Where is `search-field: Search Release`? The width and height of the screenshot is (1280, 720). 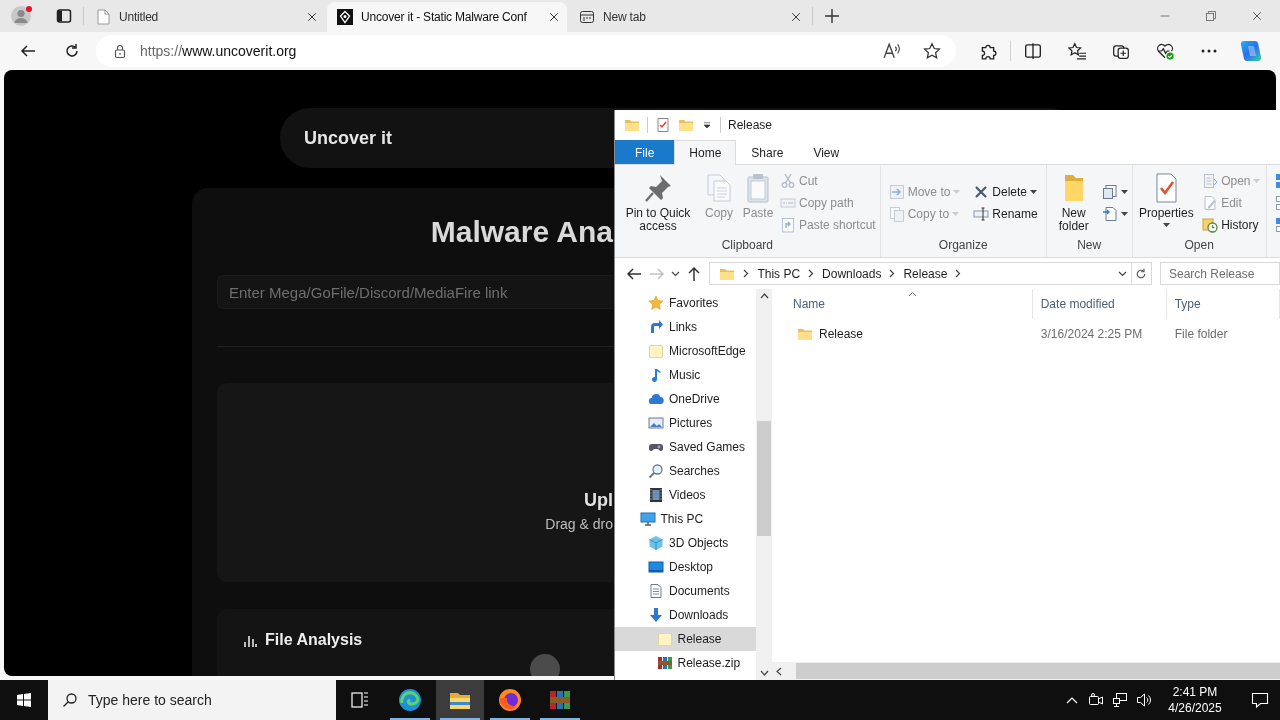 search-field: Search Release is located at coordinates (1220, 273).